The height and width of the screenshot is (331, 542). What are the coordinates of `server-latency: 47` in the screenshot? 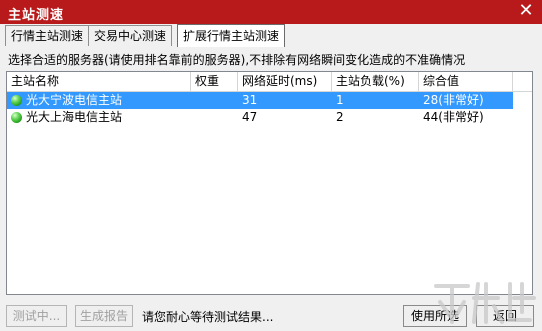 It's located at (250, 117).